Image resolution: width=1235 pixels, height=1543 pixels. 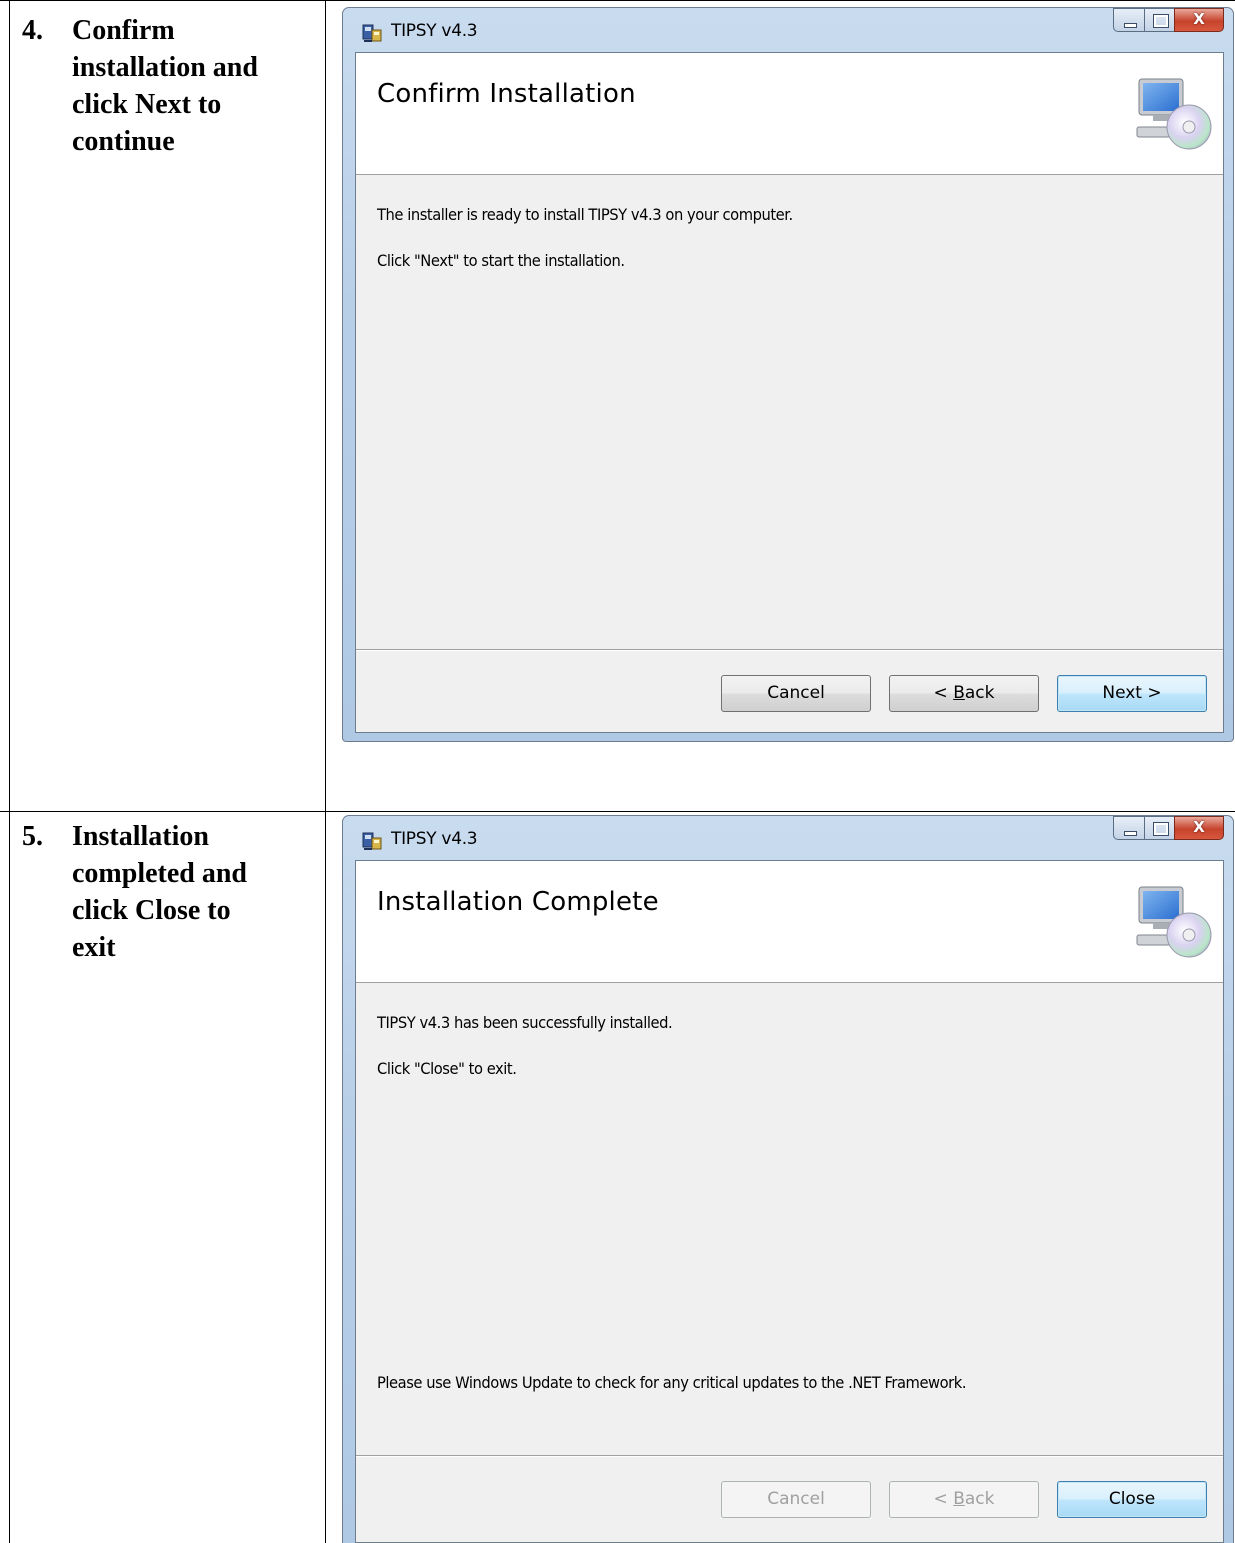 I want to click on dialog-heading: Confirm Installation, so click(x=506, y=94).